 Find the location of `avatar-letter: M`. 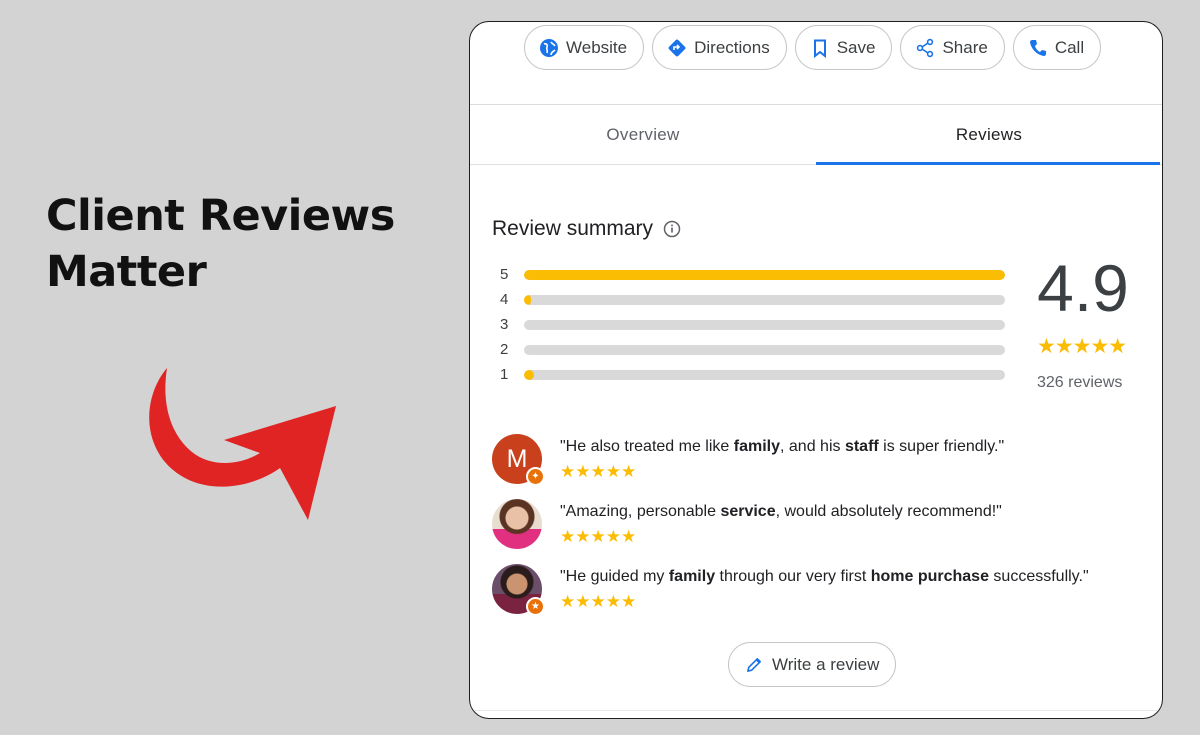

avatar-letter: M is located at coordinates (517, 458).